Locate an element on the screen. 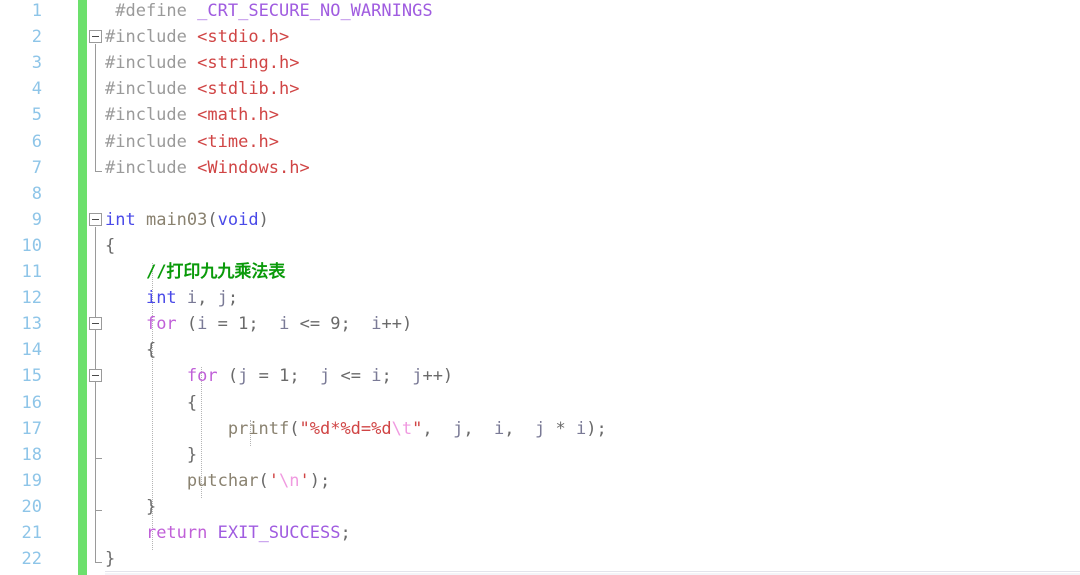  code-line: for (i = 1; i <= 9; i++) is located at coordinates (592, 324).